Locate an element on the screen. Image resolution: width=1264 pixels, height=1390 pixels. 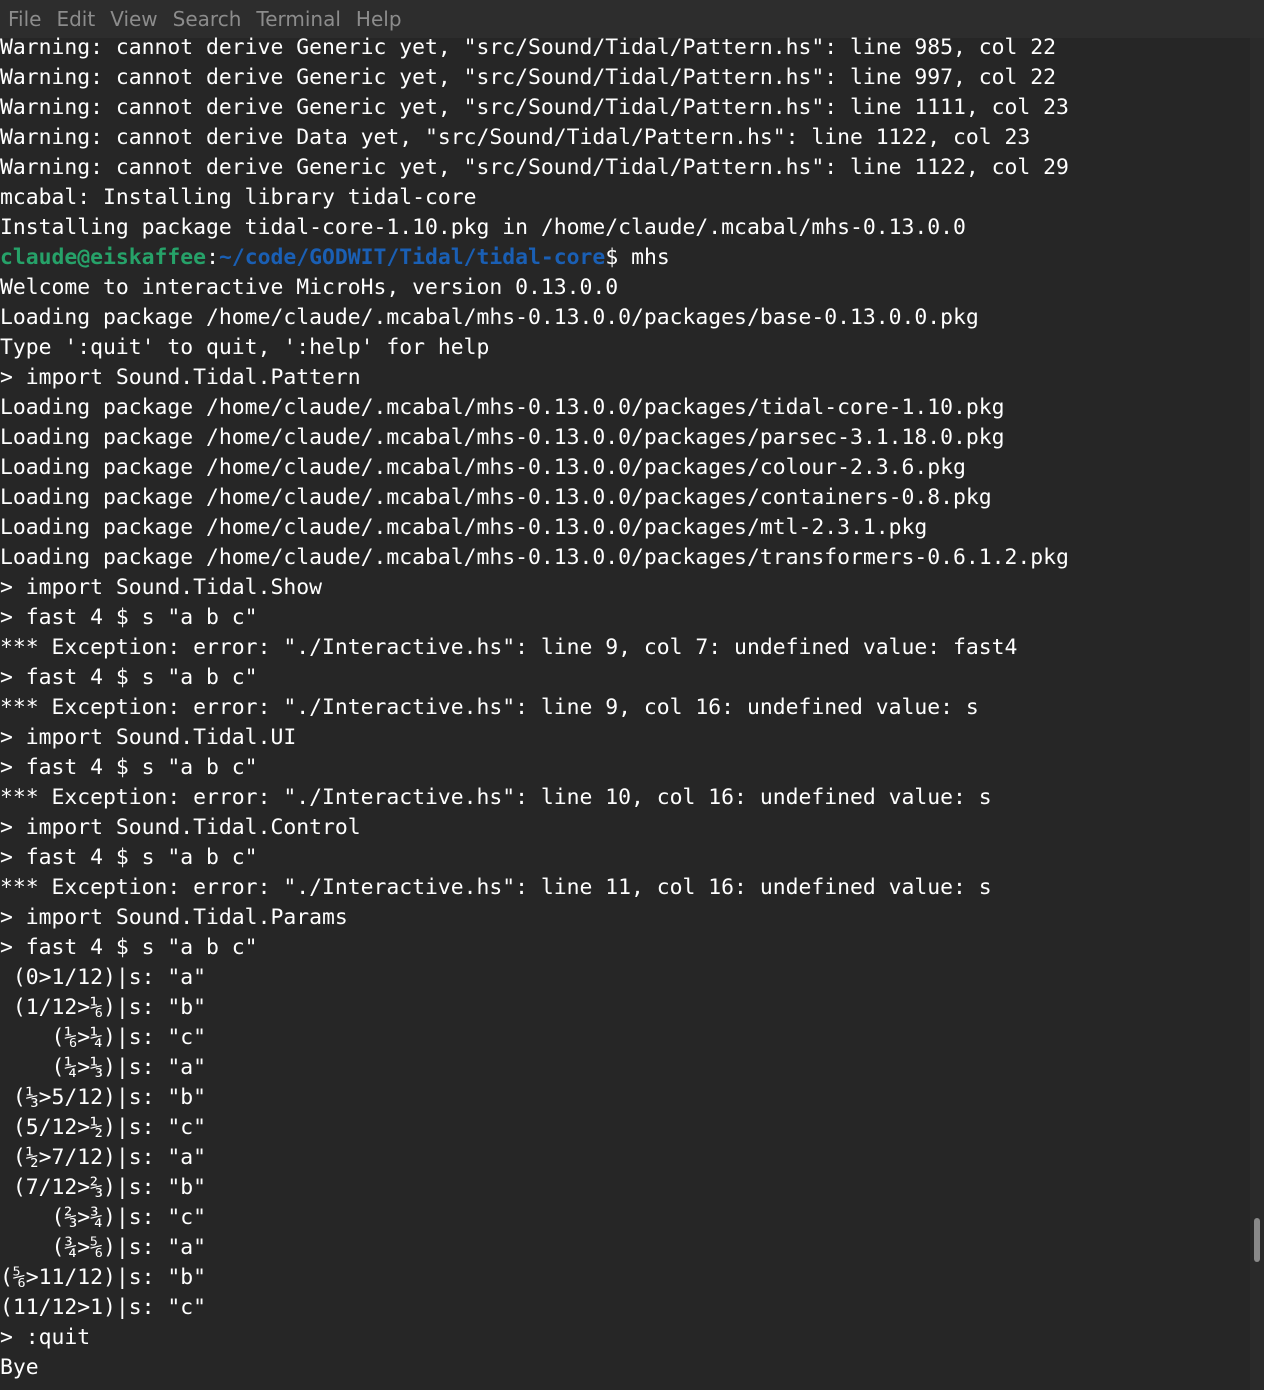
terminal-line: > :quit is located at coordinates (45, 1337).